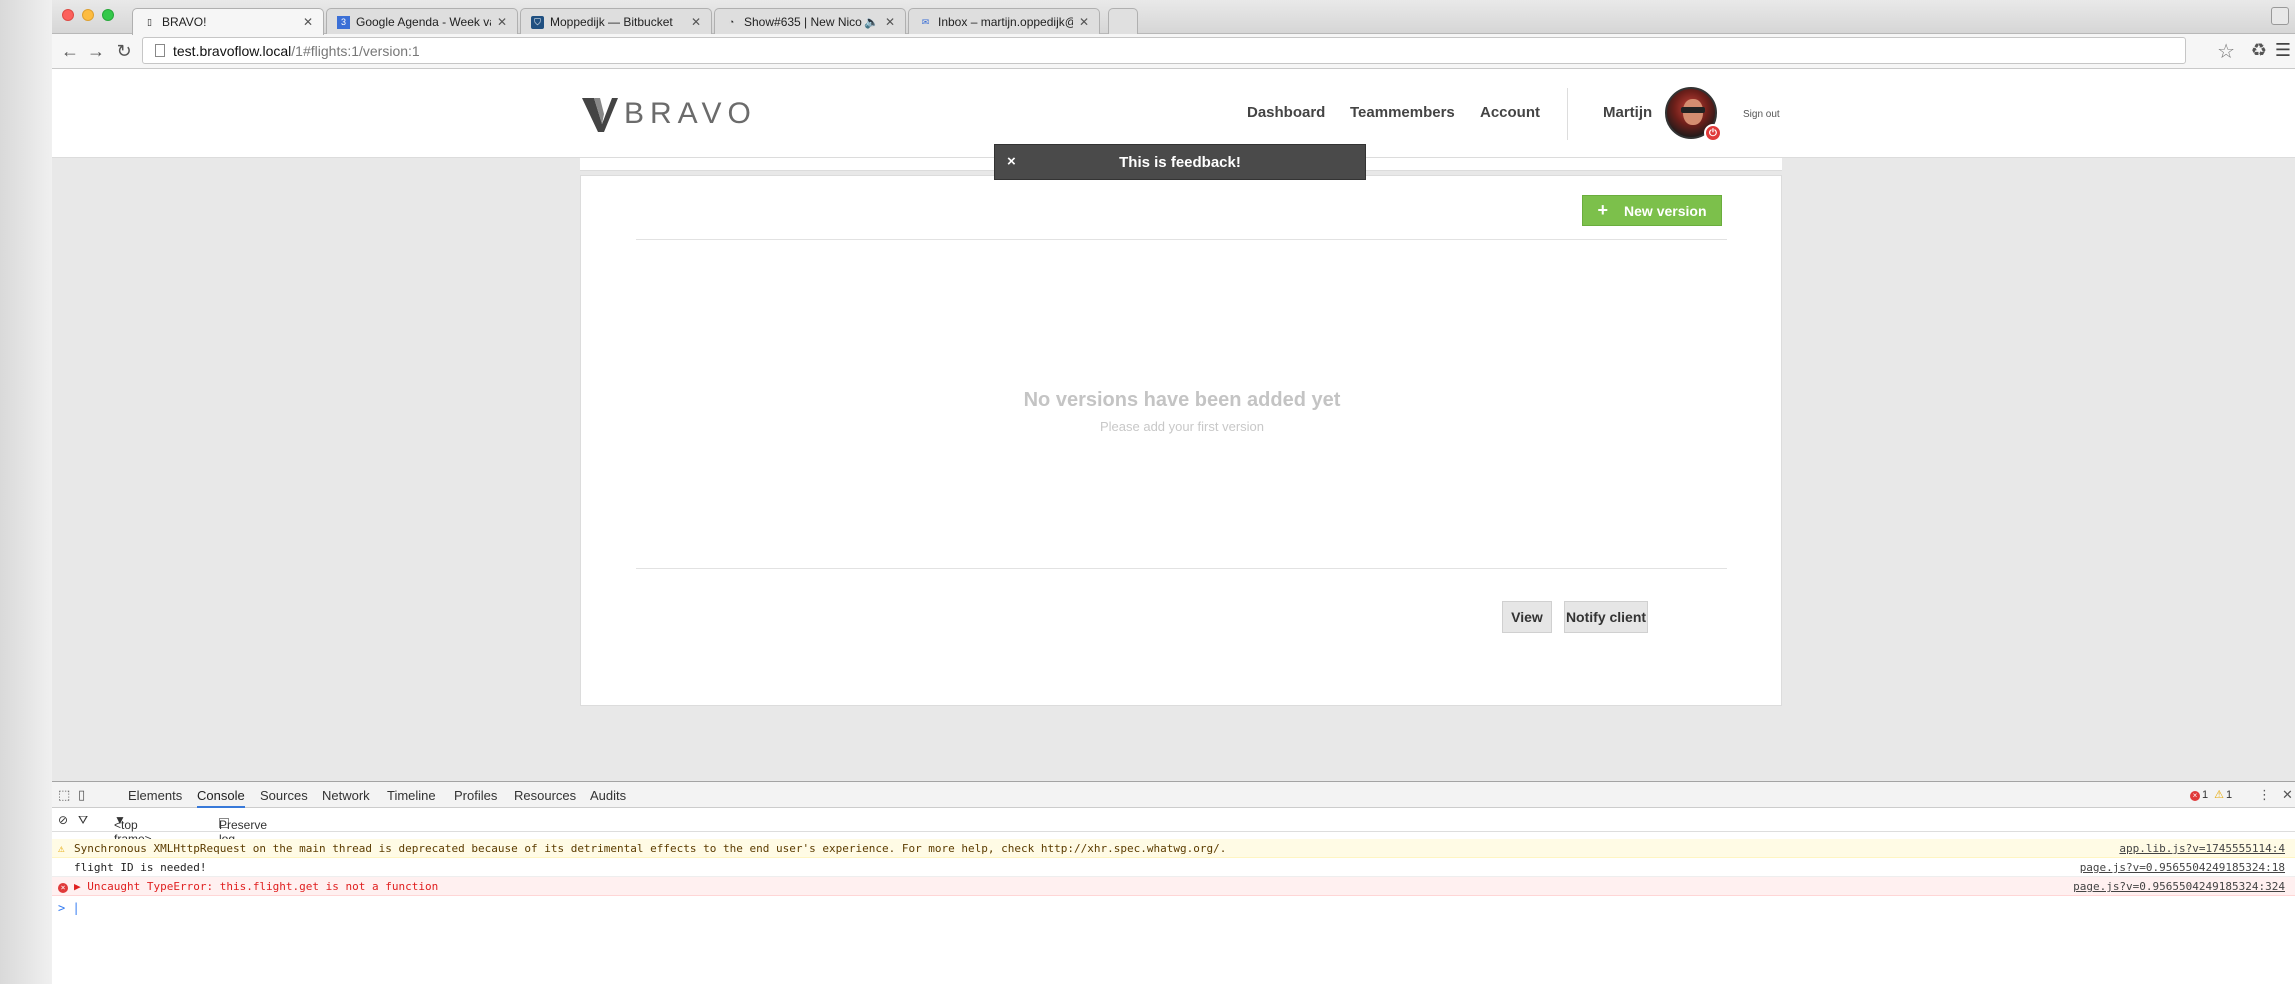  I want to click on reload-icon: ↻, so click(124, 51).